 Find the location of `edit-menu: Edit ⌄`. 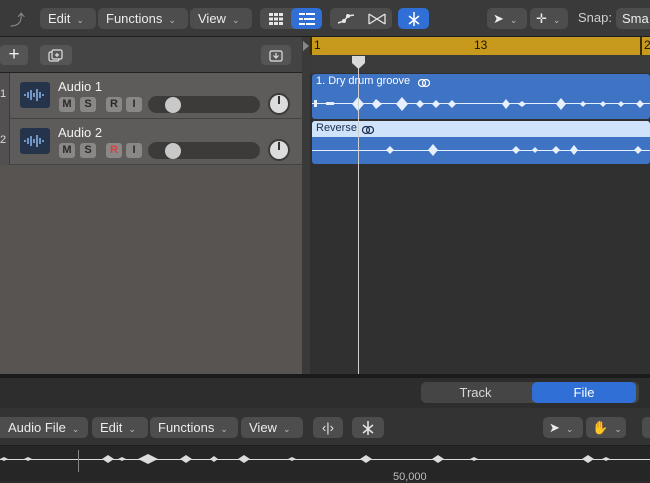

edit-menu: Edit ⌄ is located at coordinates (68, 18).